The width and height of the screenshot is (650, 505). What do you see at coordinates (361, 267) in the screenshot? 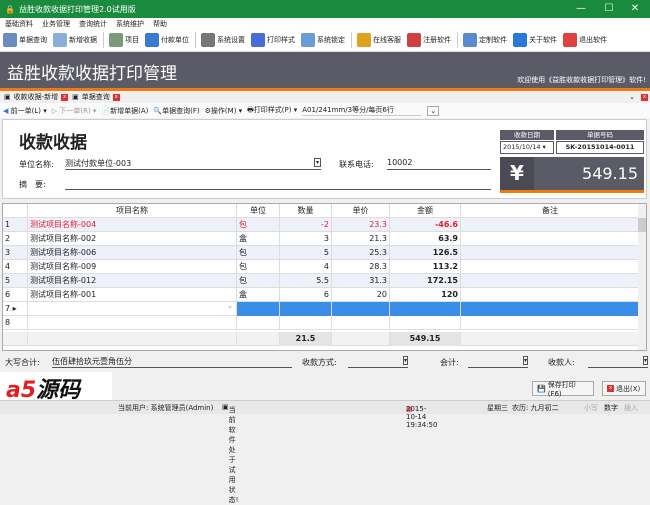
I see `cell-4: 28.3` at bounding box center [361, 267].